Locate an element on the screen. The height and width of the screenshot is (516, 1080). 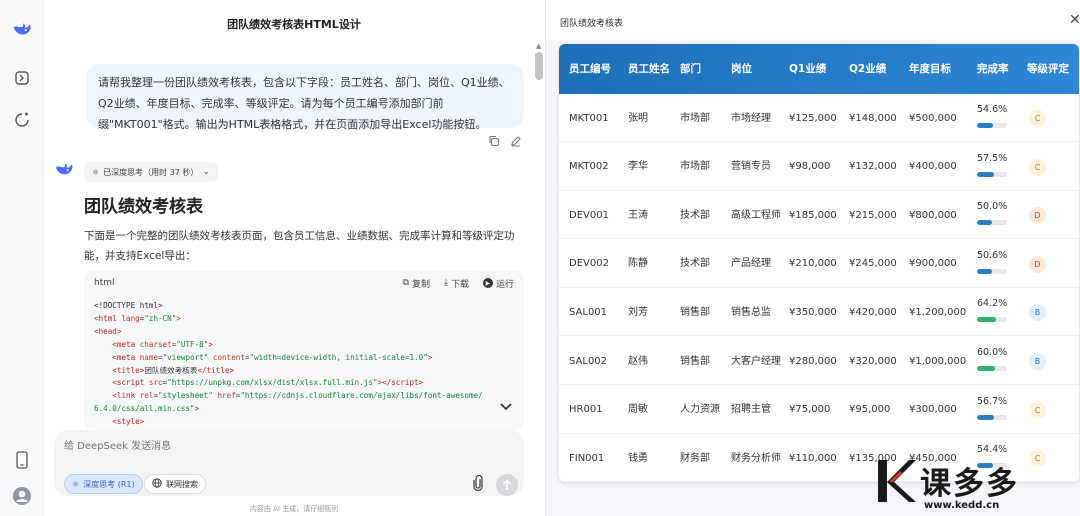
annual-target-cell: ¥800,000 is located at coordinates (933, 215).